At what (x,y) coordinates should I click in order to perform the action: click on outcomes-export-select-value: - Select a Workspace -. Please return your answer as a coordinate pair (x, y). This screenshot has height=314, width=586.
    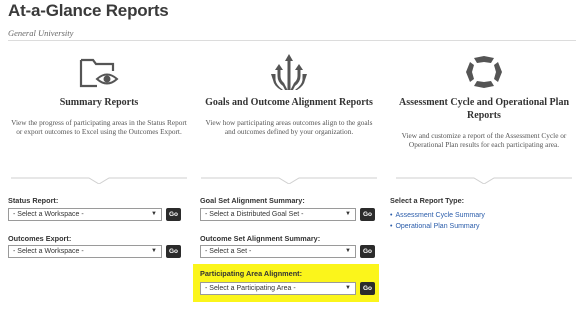
    Looking at the image, I should click on (48, 251).